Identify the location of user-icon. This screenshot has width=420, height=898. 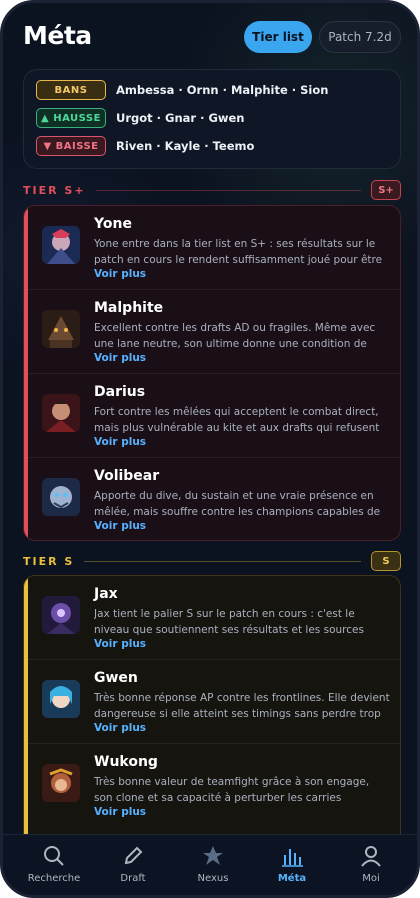
(371, 856).